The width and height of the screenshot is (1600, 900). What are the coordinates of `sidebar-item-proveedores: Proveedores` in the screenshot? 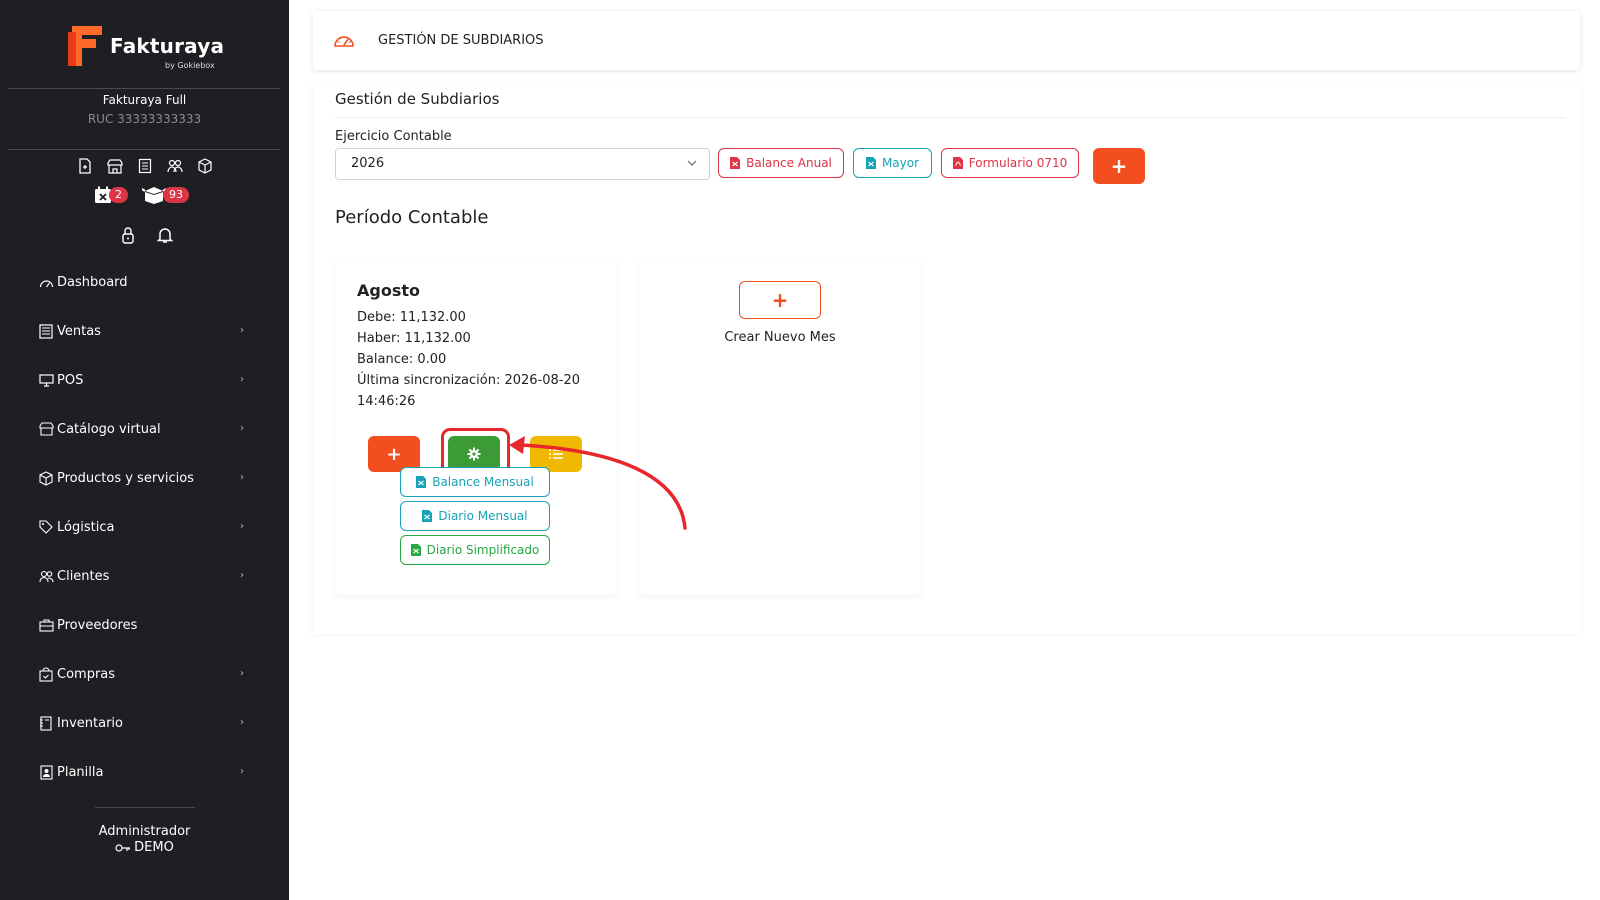 It's located at (143, 625).